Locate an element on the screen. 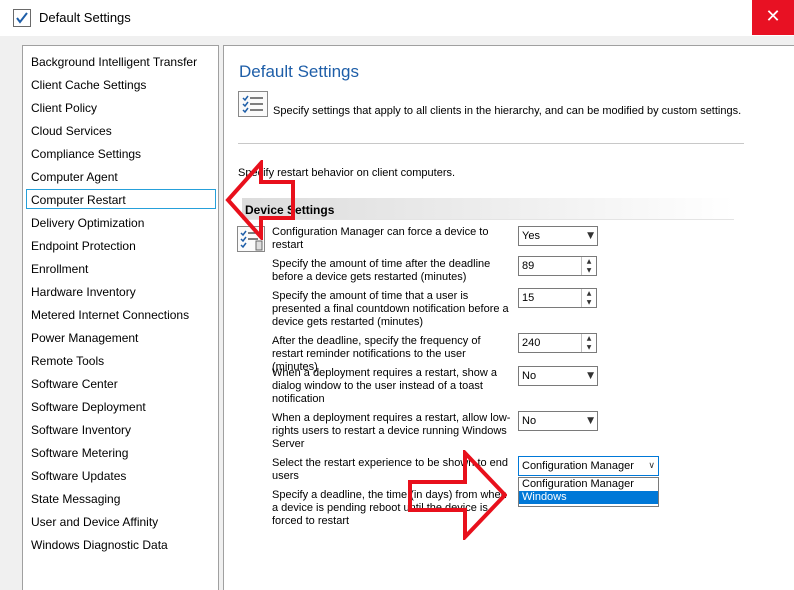  nav-item-software-inventory: Software Inventory is located at coordinates (81, 430).